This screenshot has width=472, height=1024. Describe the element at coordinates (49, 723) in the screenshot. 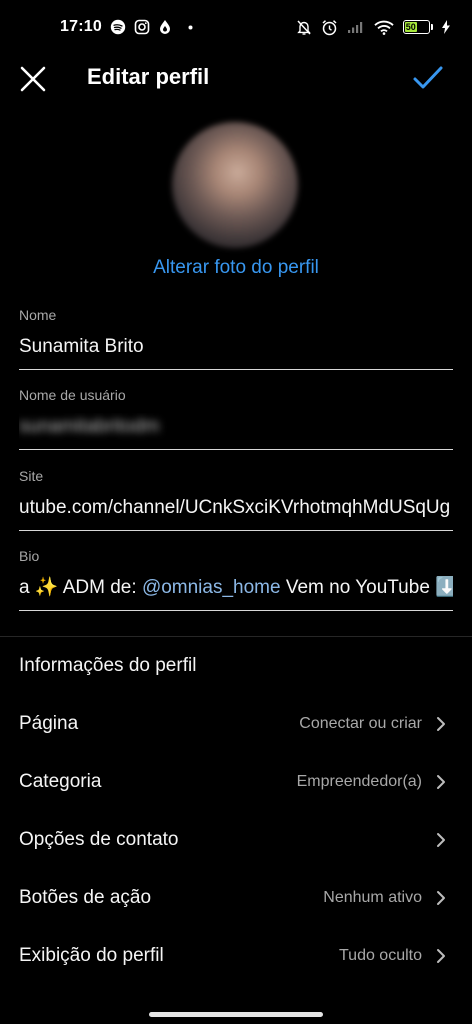

I see `row-page-label: Página` at that location.